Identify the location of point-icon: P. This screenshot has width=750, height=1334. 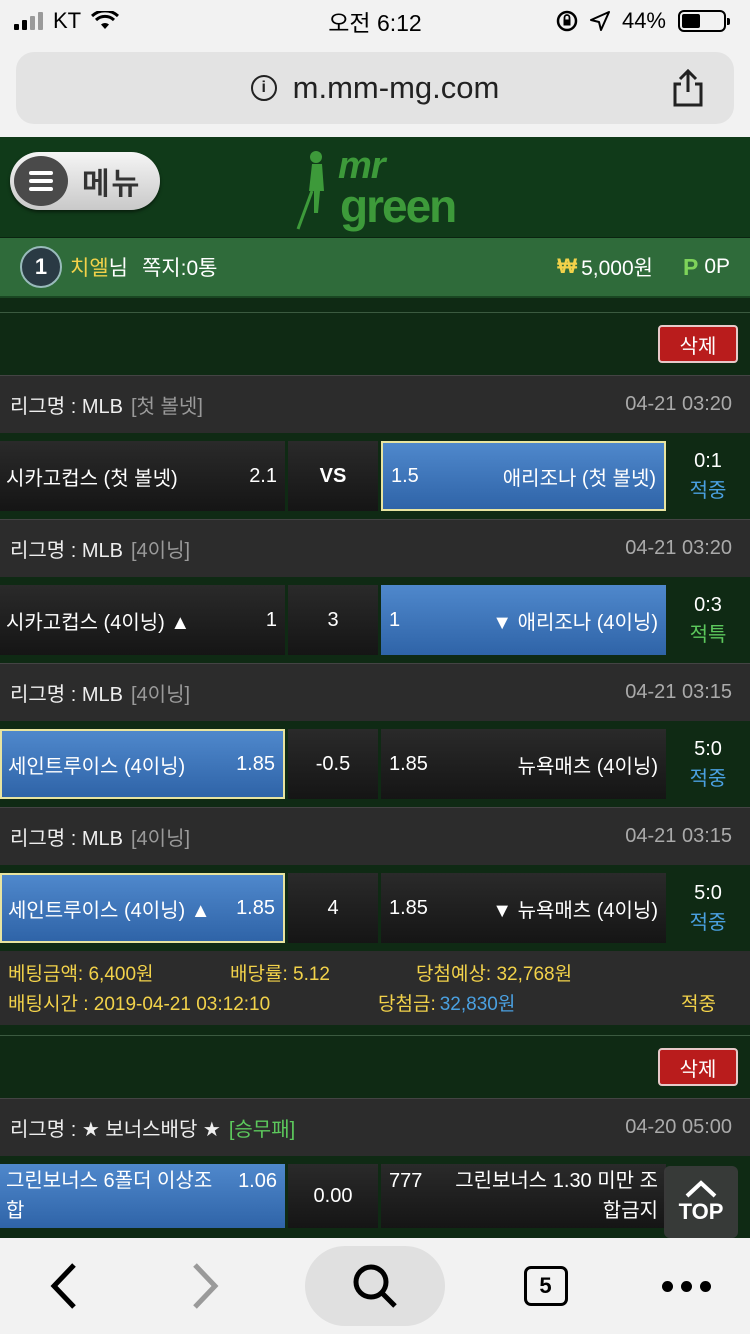
(690, 266).